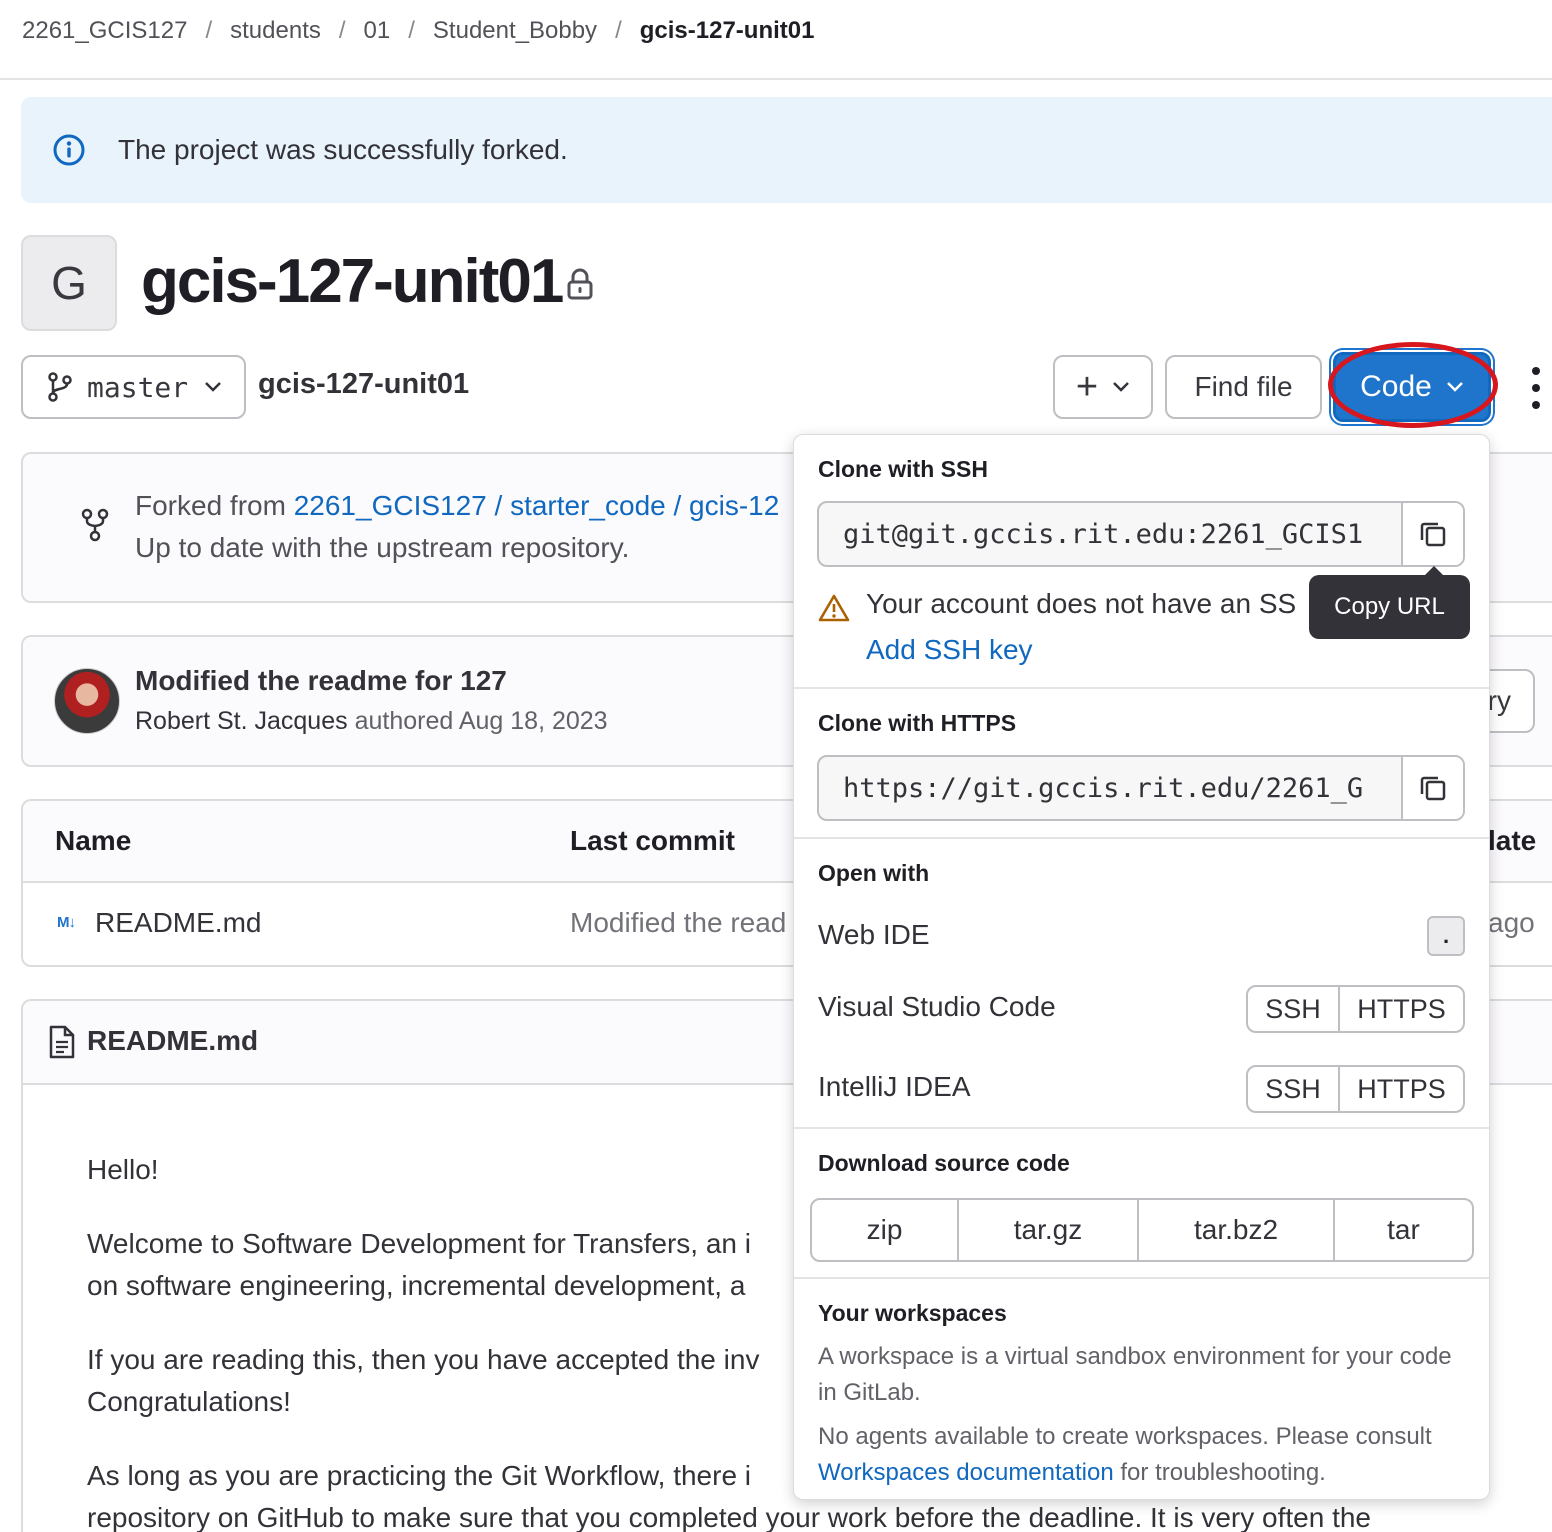  I want to click on column-header-date: late, so click(1512, 840).